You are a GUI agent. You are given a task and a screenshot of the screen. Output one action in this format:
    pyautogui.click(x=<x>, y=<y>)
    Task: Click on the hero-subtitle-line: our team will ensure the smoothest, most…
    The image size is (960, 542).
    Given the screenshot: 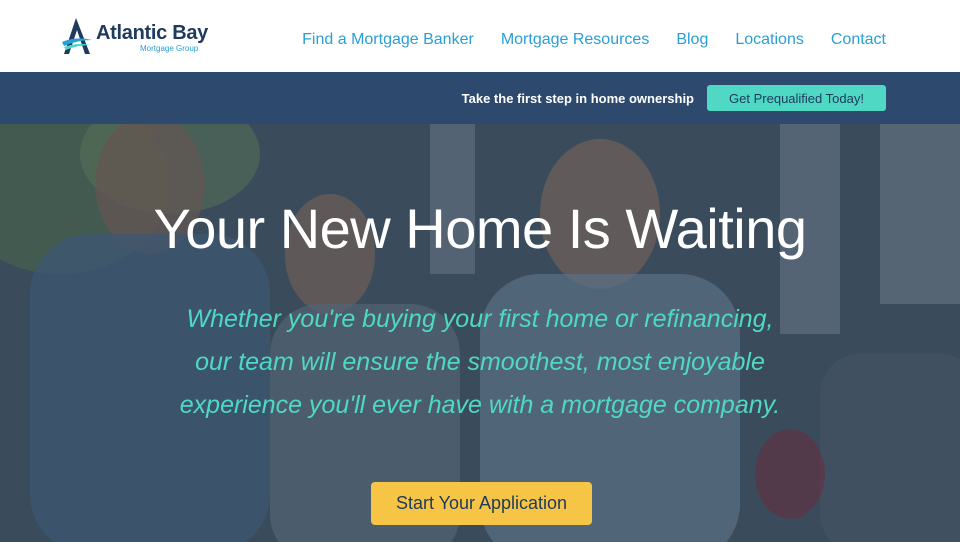 What is the action you would take?
    pyautogui.click(x=480, y=362)
    